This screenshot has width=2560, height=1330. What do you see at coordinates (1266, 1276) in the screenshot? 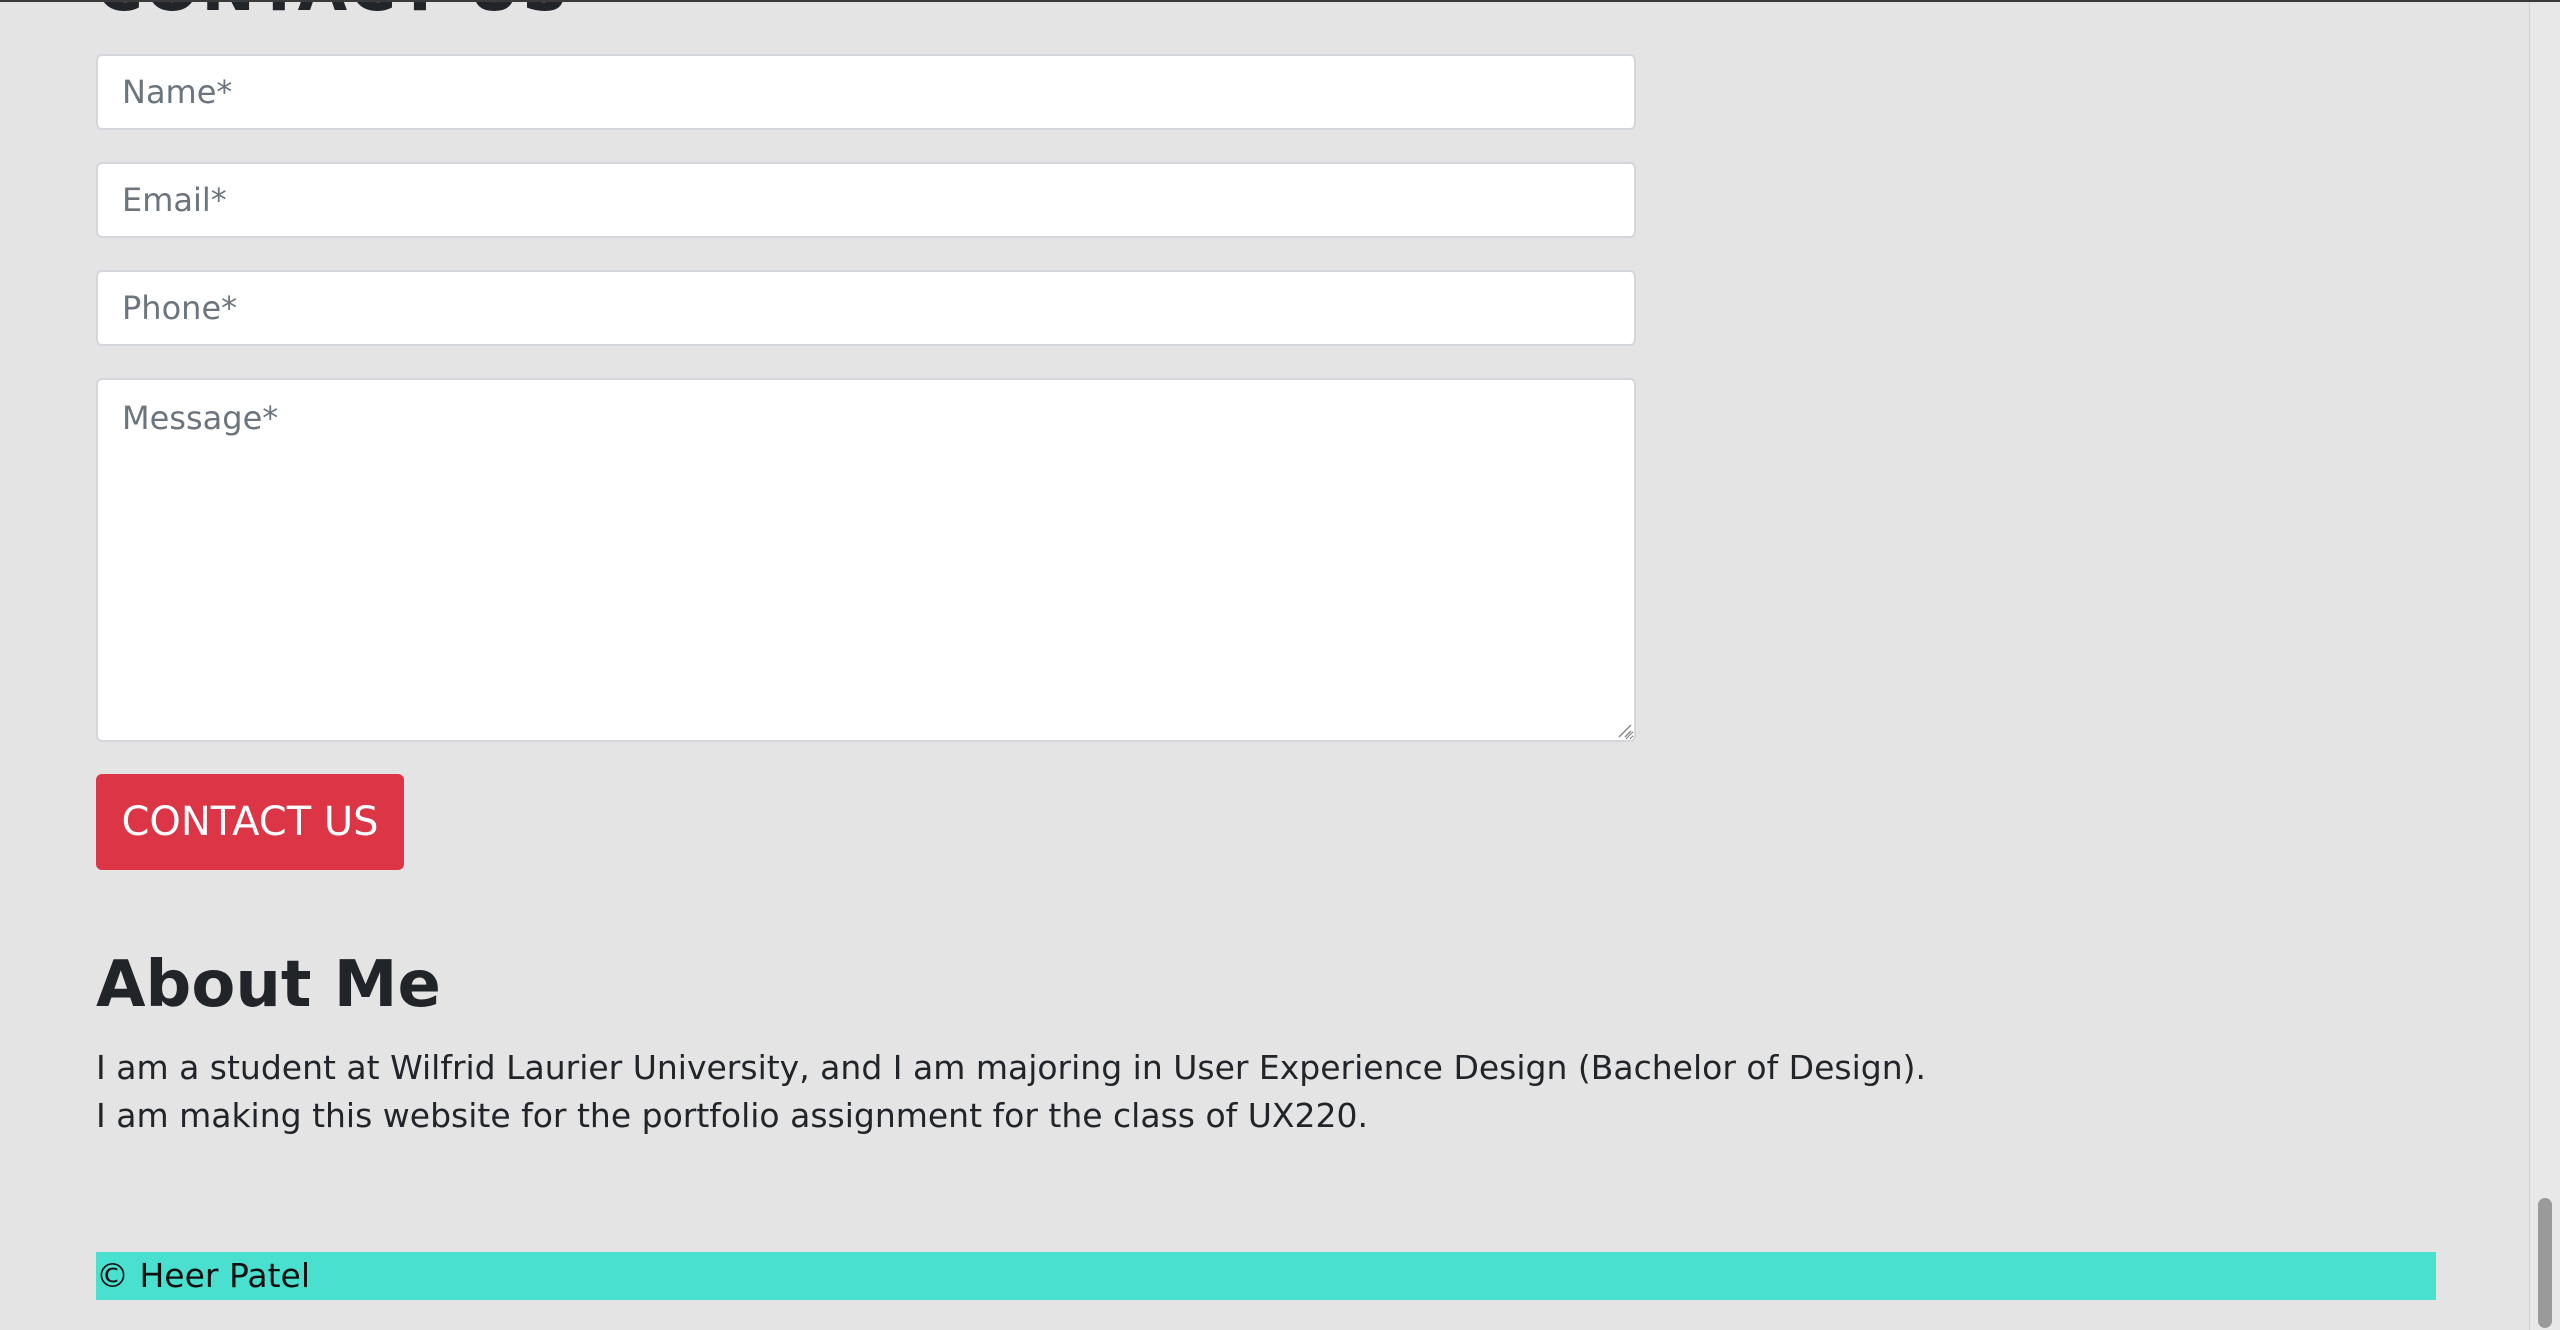
I see `footer: © Heer Patel` at bounding box center [1266, 1276].